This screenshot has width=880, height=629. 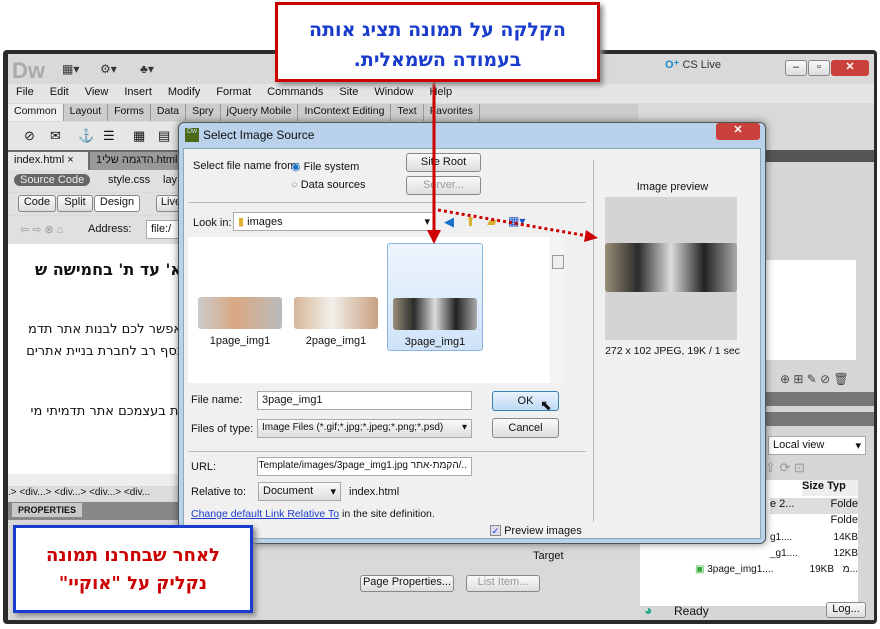 I want to click on callout-text: לאחר שבחרנו תמונה, so click(x=133, y=555).